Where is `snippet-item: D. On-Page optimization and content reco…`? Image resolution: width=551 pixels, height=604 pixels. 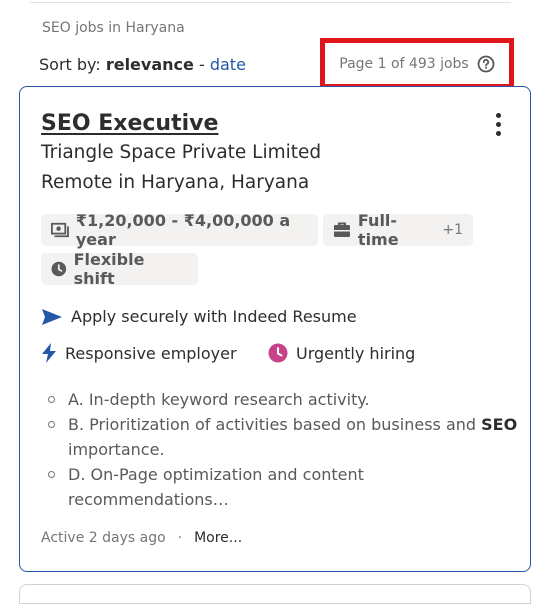
snippet-item: D. On-Page optimization and content reco… is located at coordinates (283, 487).